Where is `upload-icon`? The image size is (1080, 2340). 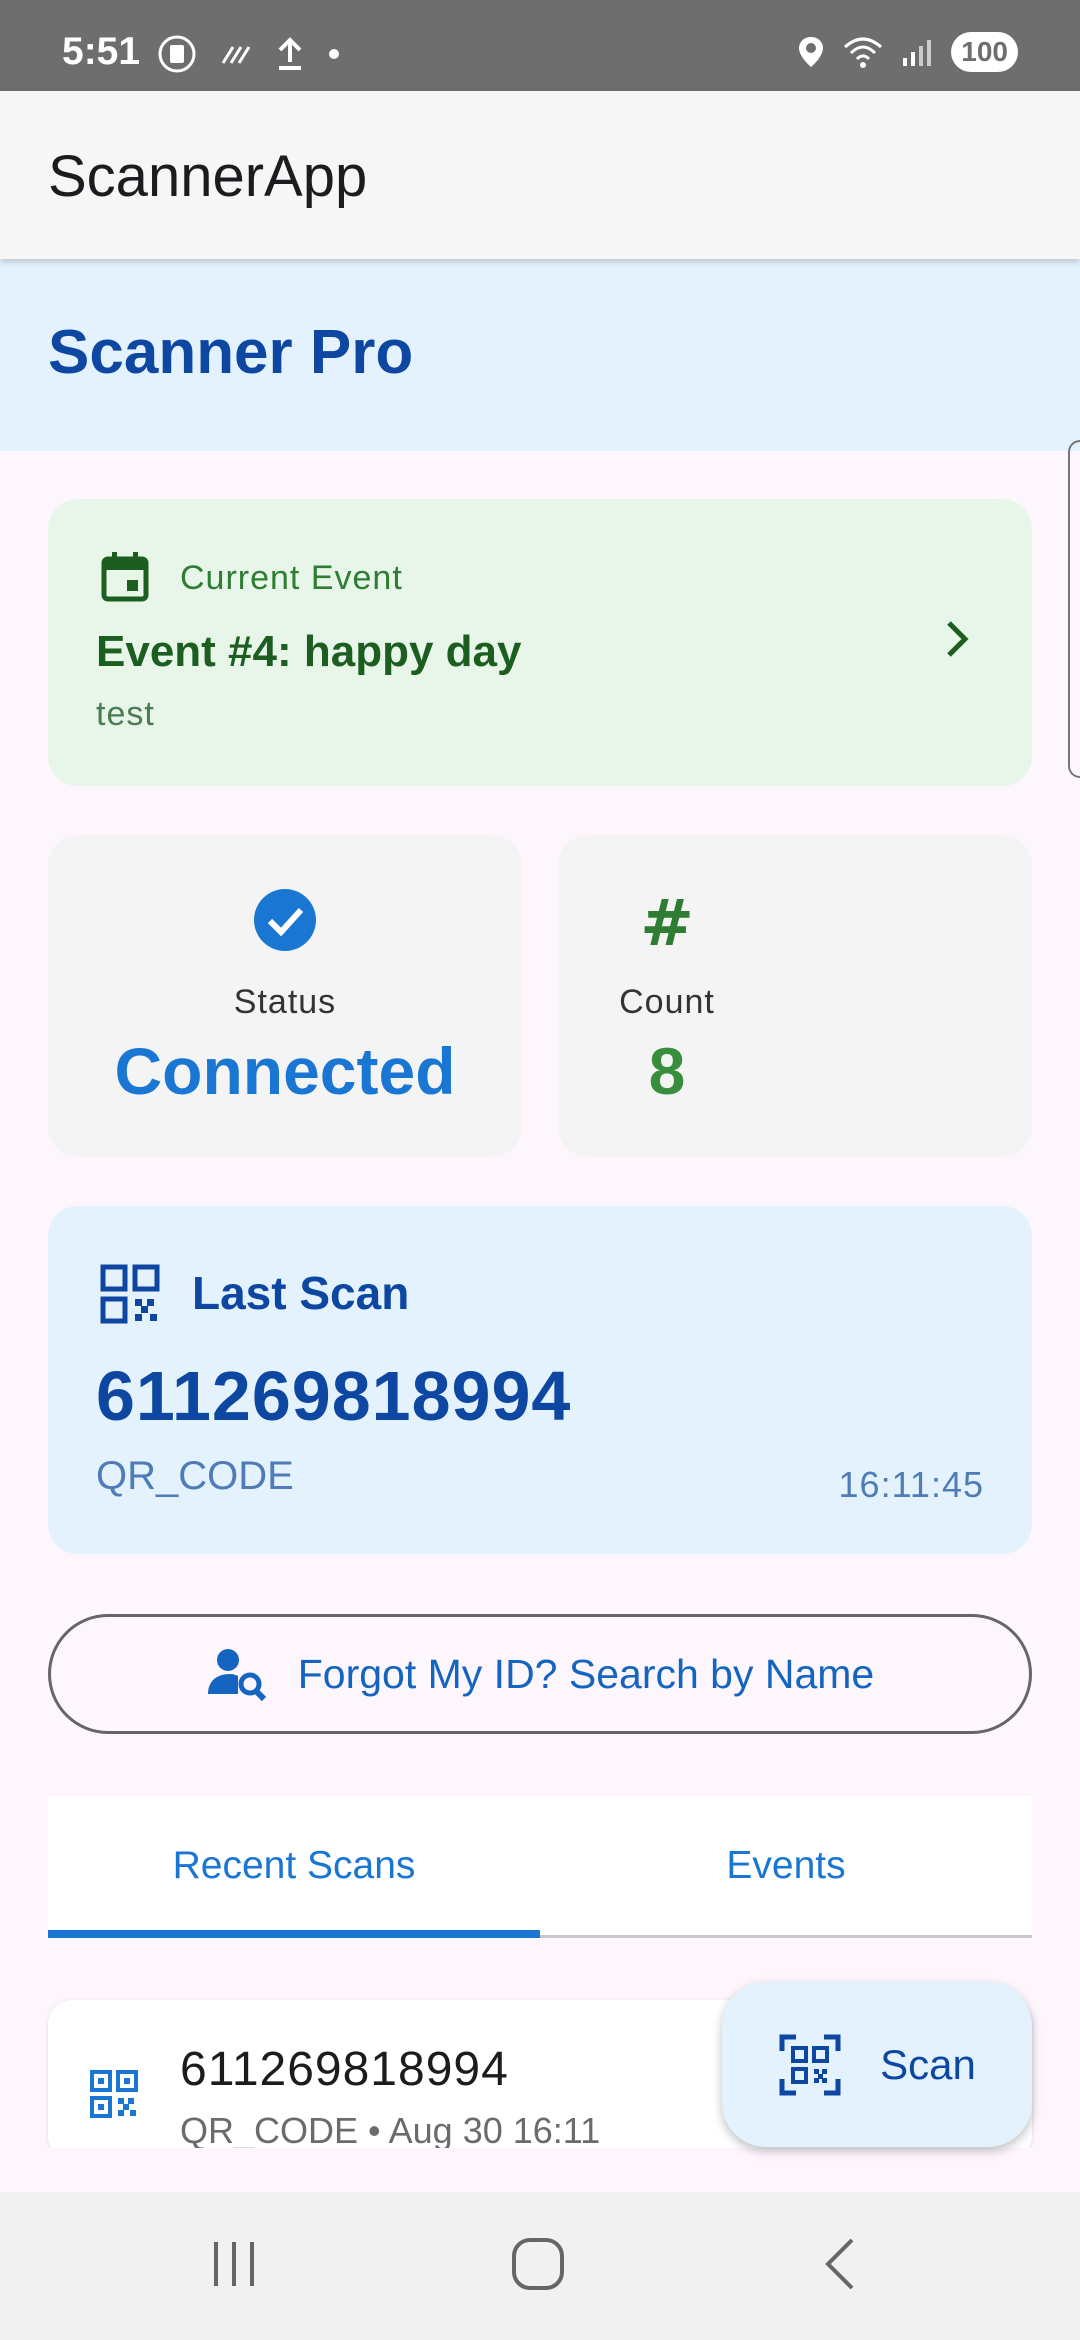 upload-icon is located at coordinates (290, 53).